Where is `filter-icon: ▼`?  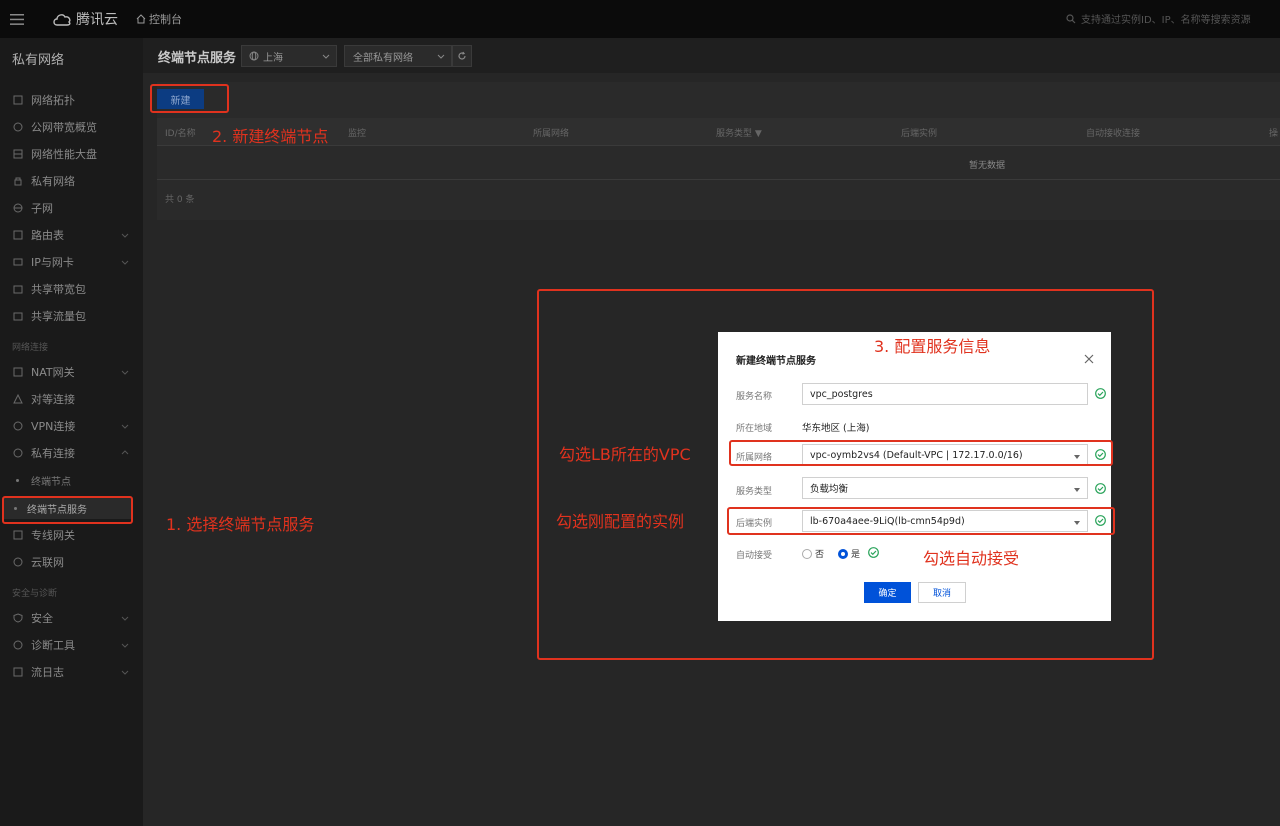 filter-icon: ▼ is located at coordinates (758, 134).